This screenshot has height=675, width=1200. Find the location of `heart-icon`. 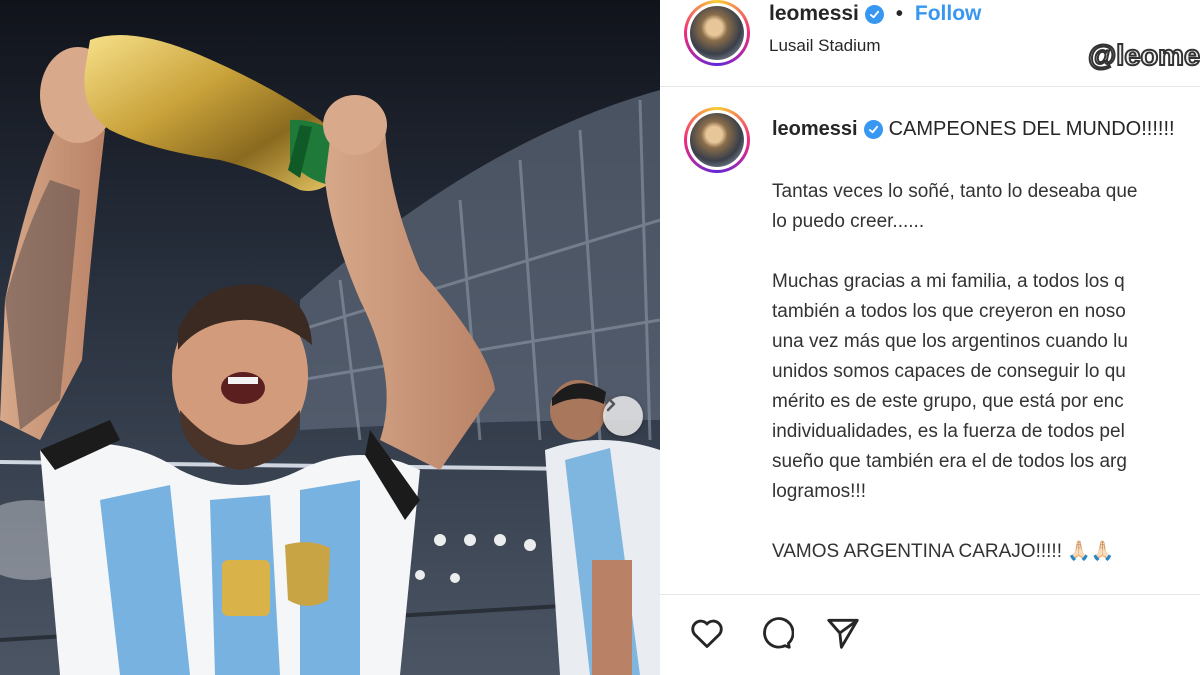

heart-icon is located at coordinates (707, 633).